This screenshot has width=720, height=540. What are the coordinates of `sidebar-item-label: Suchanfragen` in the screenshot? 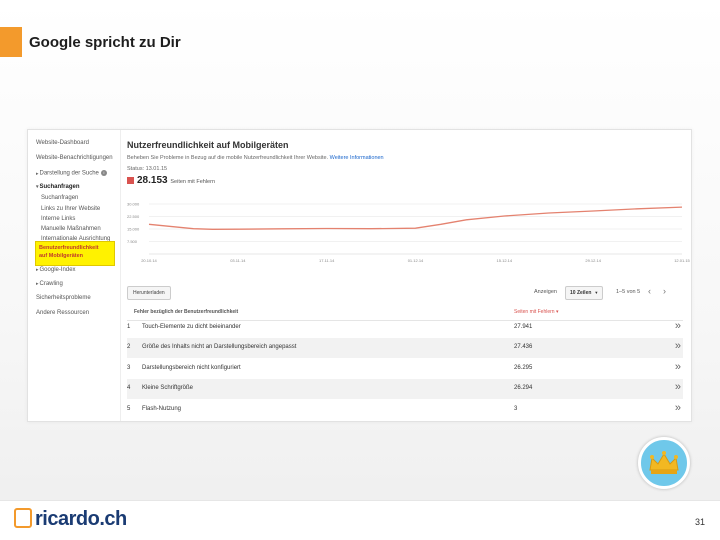 It's located at (59, 187).